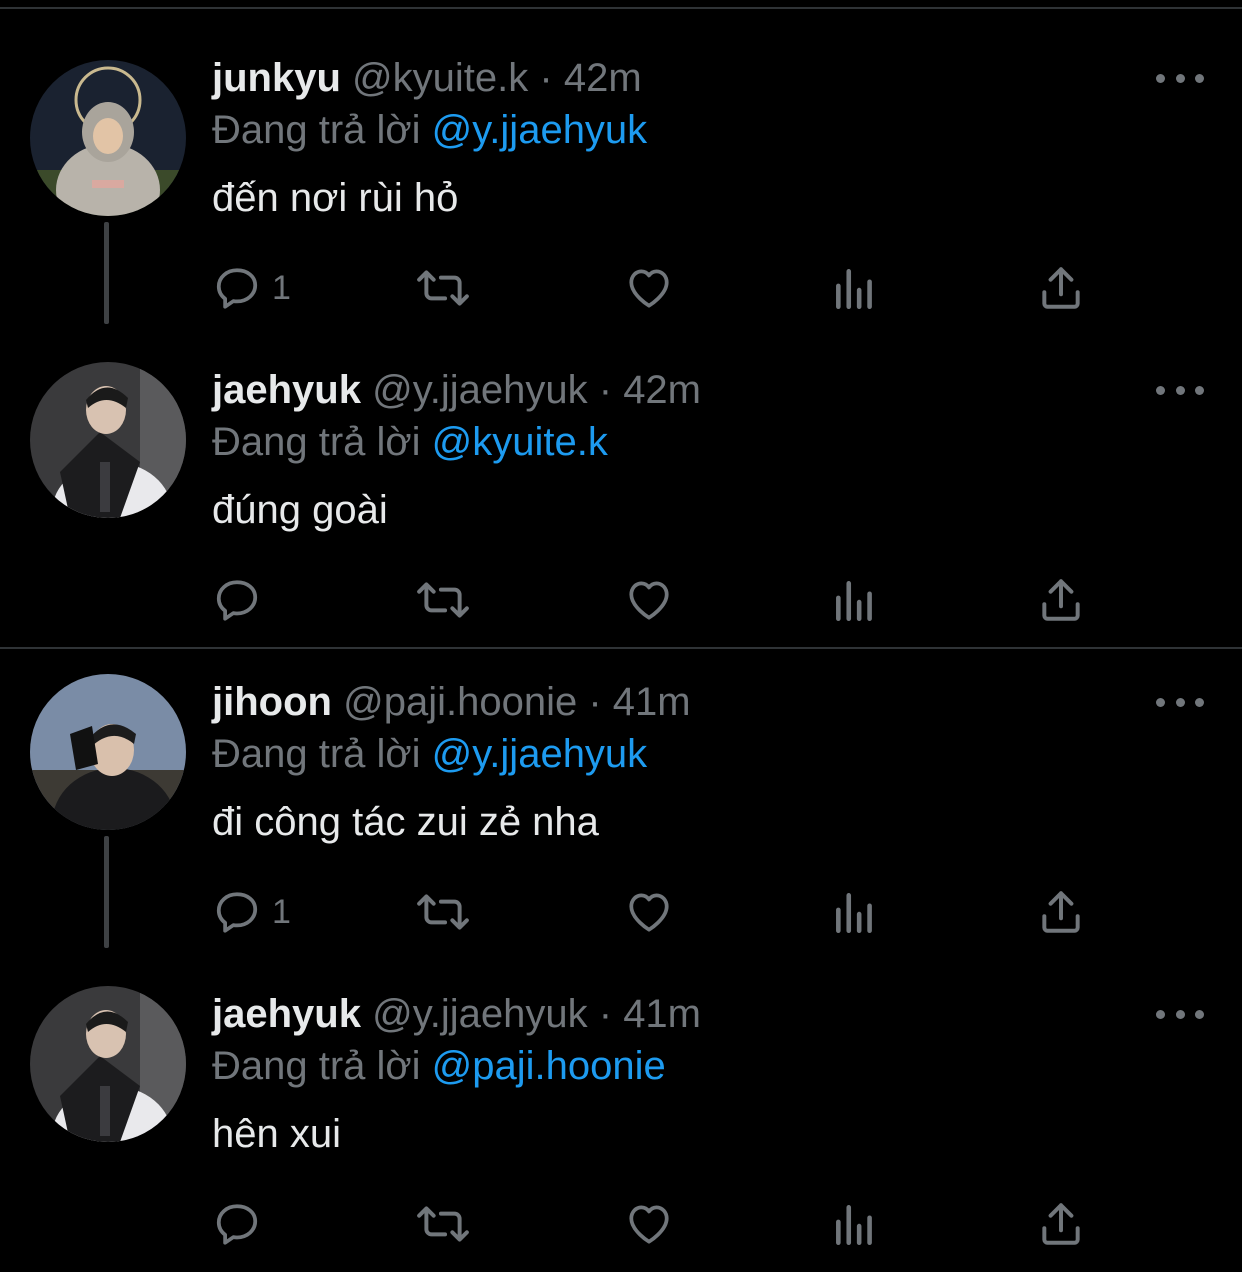 This screenshot has width=1242, height=1272. I want to click on display-name: jihoon, so click(272, 702).